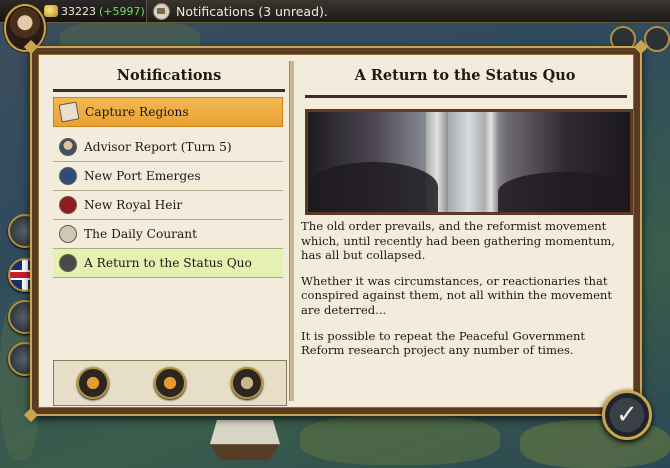 This screenshot has height=468, width=670. I want to click on list-item-royal-heir: New Royal Heir, so click(168, 205).